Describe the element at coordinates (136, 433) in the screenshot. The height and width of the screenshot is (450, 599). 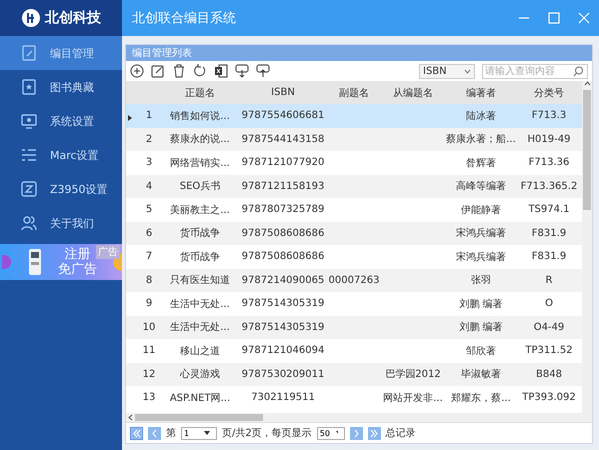
I see `first-page-button` at that location.